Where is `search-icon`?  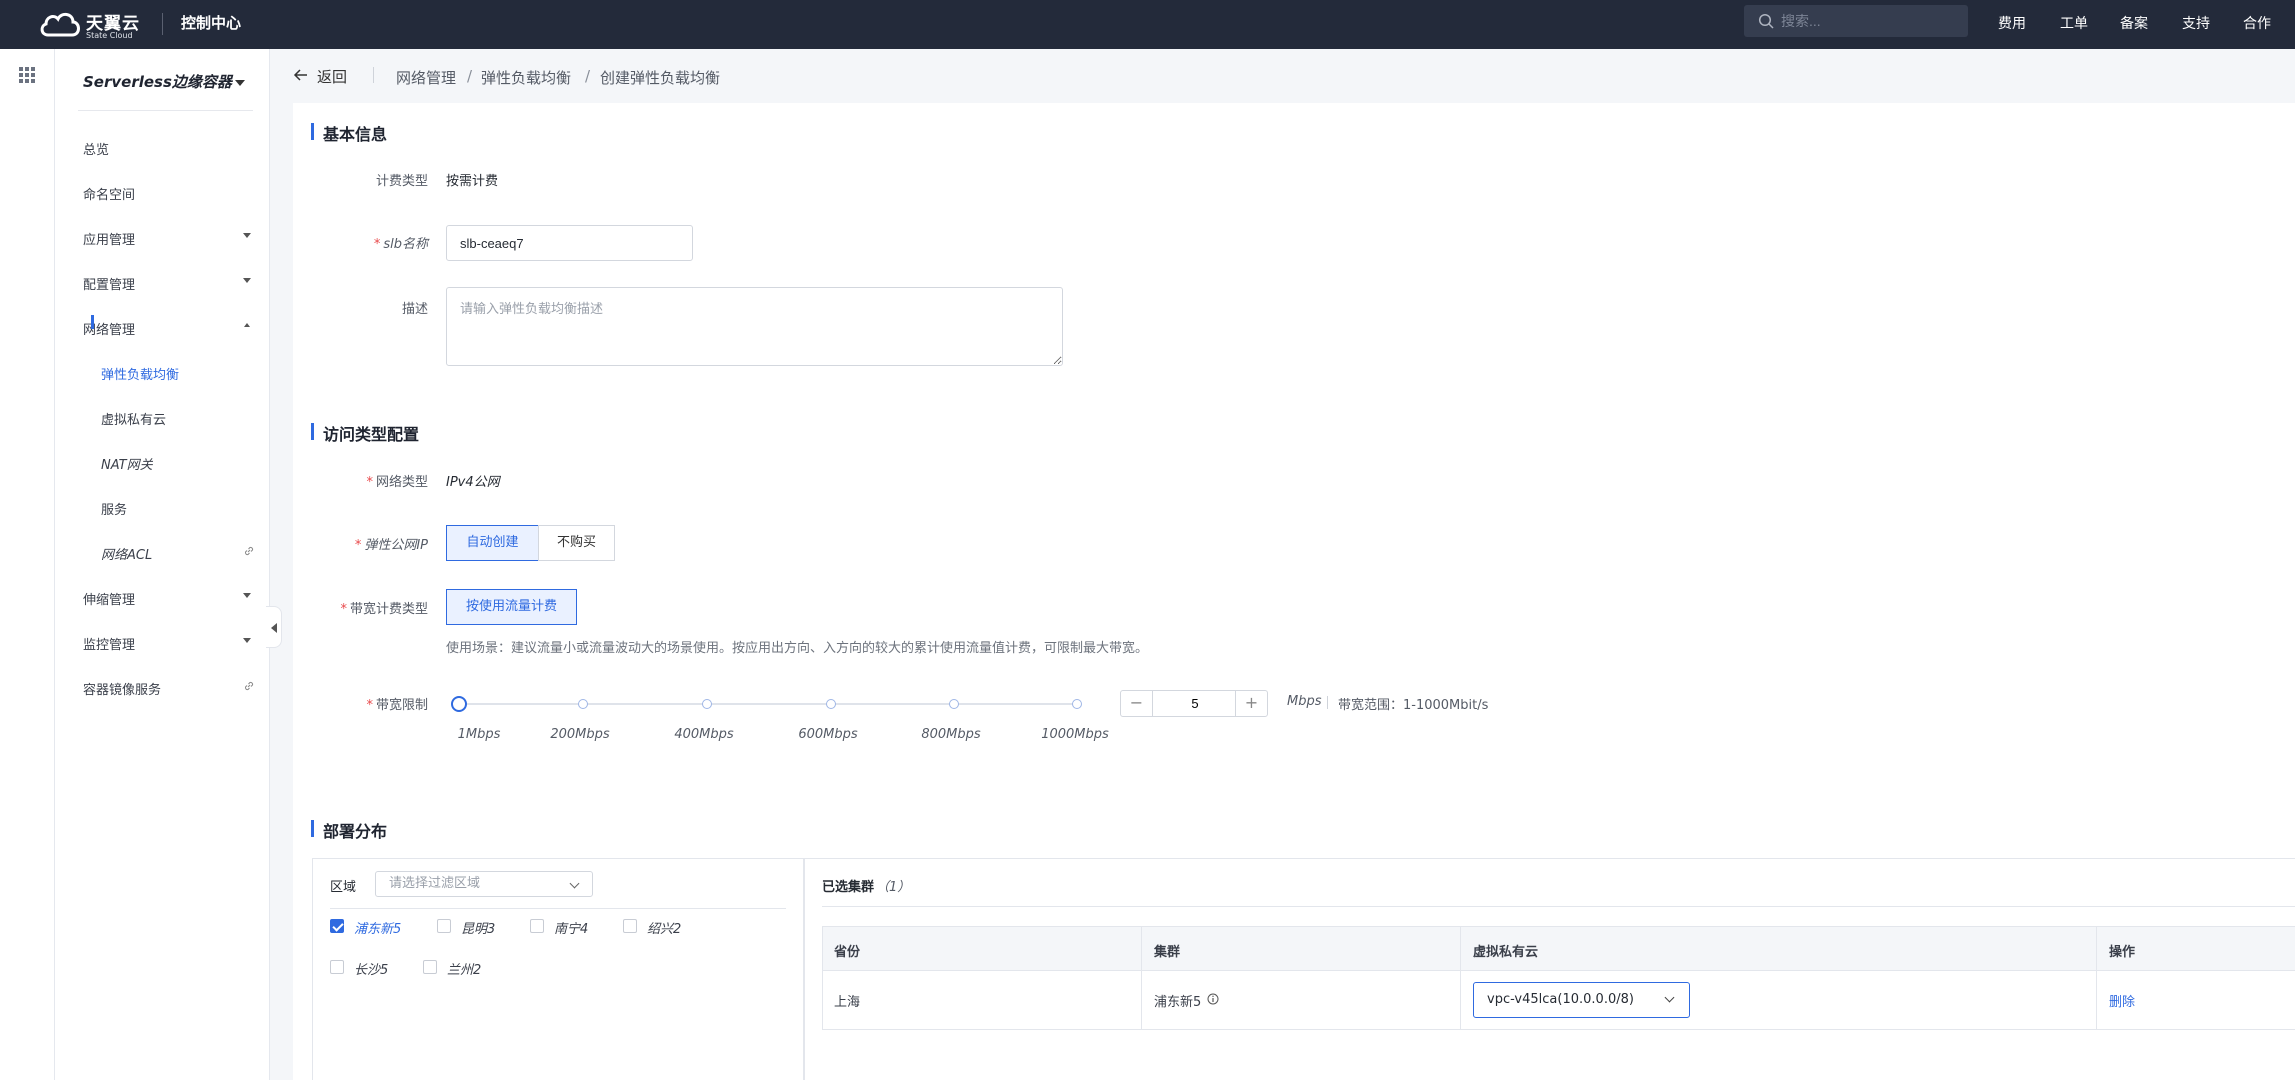 search-icon is located at coordinates (1766, 21).